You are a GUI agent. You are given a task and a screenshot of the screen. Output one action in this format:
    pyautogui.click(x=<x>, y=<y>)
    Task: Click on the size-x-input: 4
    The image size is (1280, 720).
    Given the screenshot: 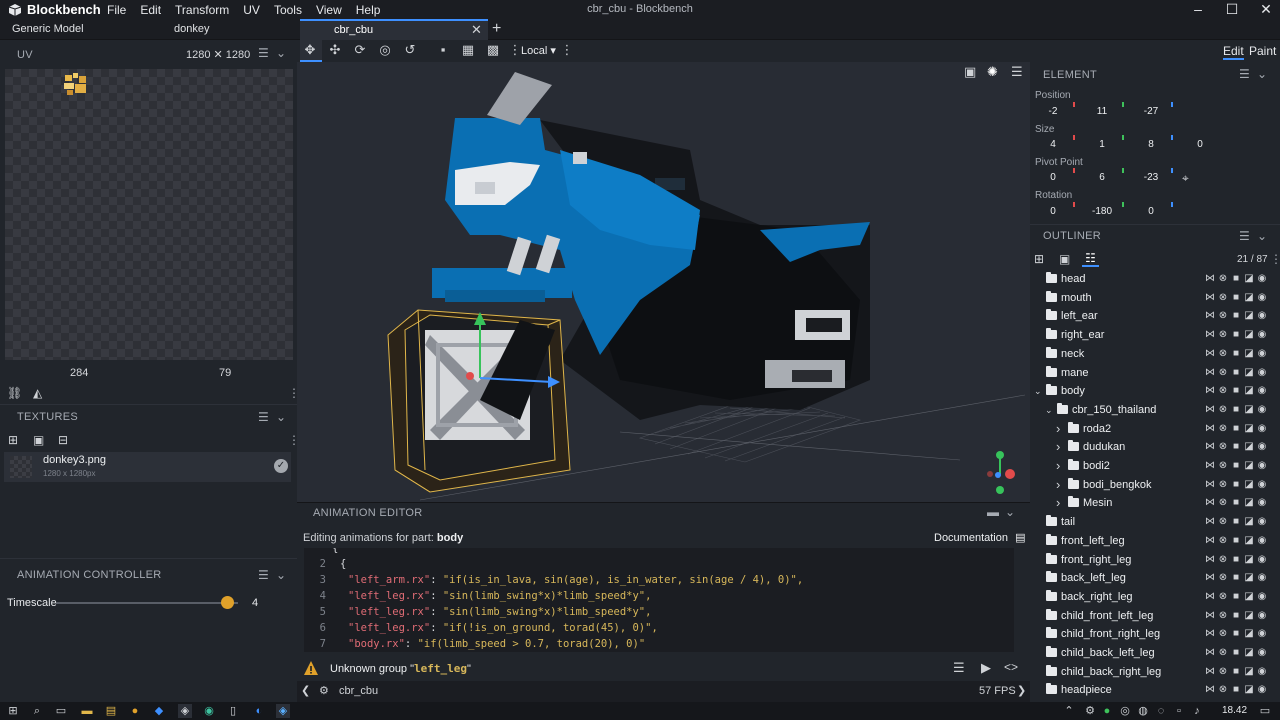 What is the action you would take?
    pyautogui.click(x=1053, y=143)
    